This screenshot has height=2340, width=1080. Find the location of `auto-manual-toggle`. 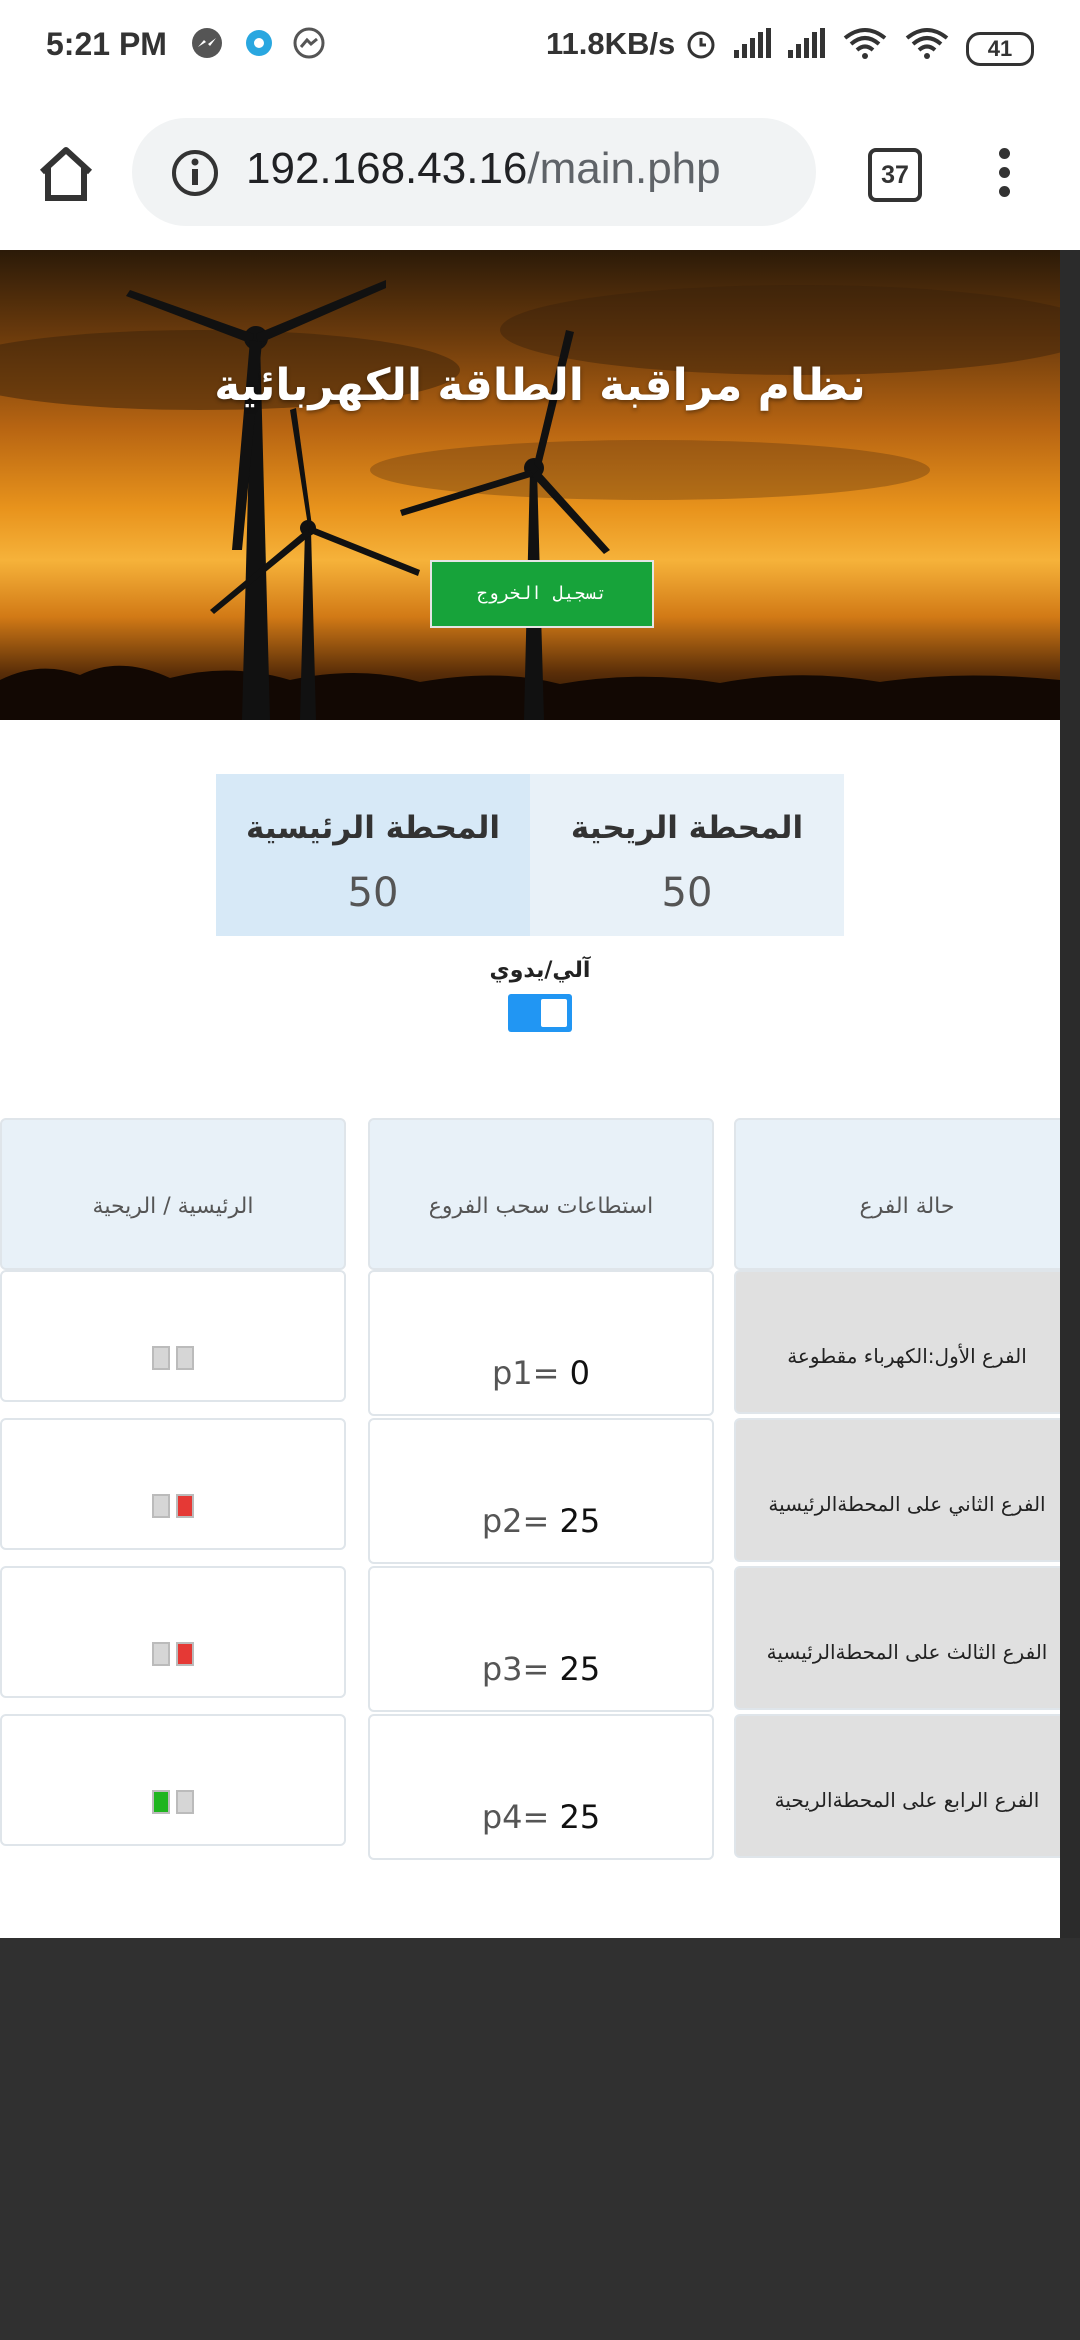

auto-manual-toggle is located at coordinates (540, 1013).